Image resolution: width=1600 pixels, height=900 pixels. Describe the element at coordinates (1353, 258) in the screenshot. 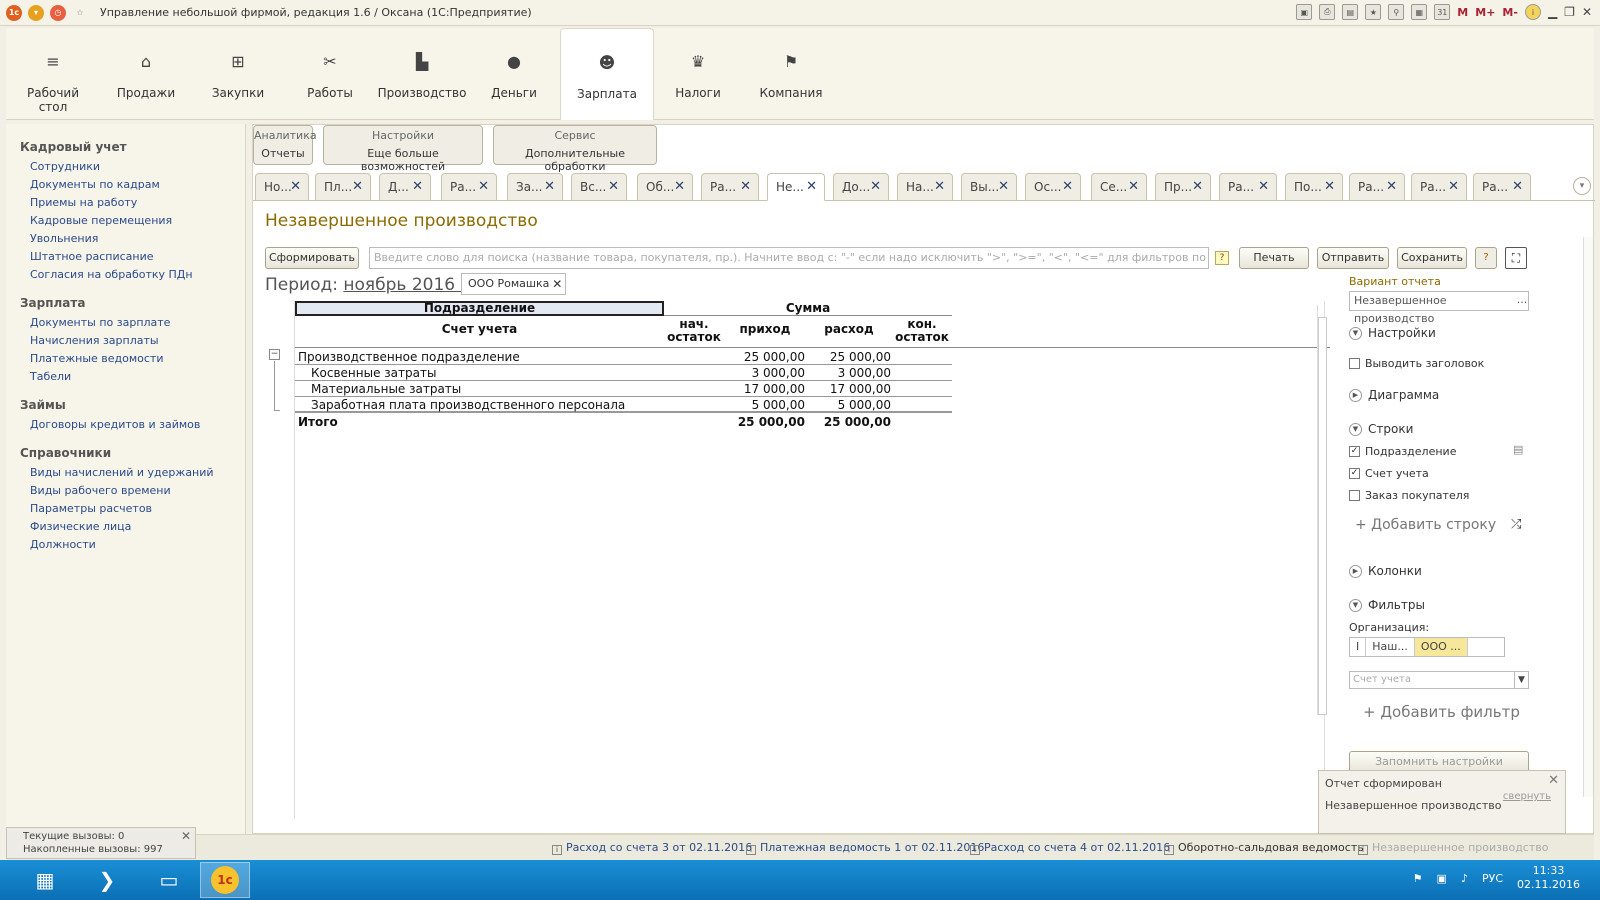

I see `send-button: Отправить` at that location.